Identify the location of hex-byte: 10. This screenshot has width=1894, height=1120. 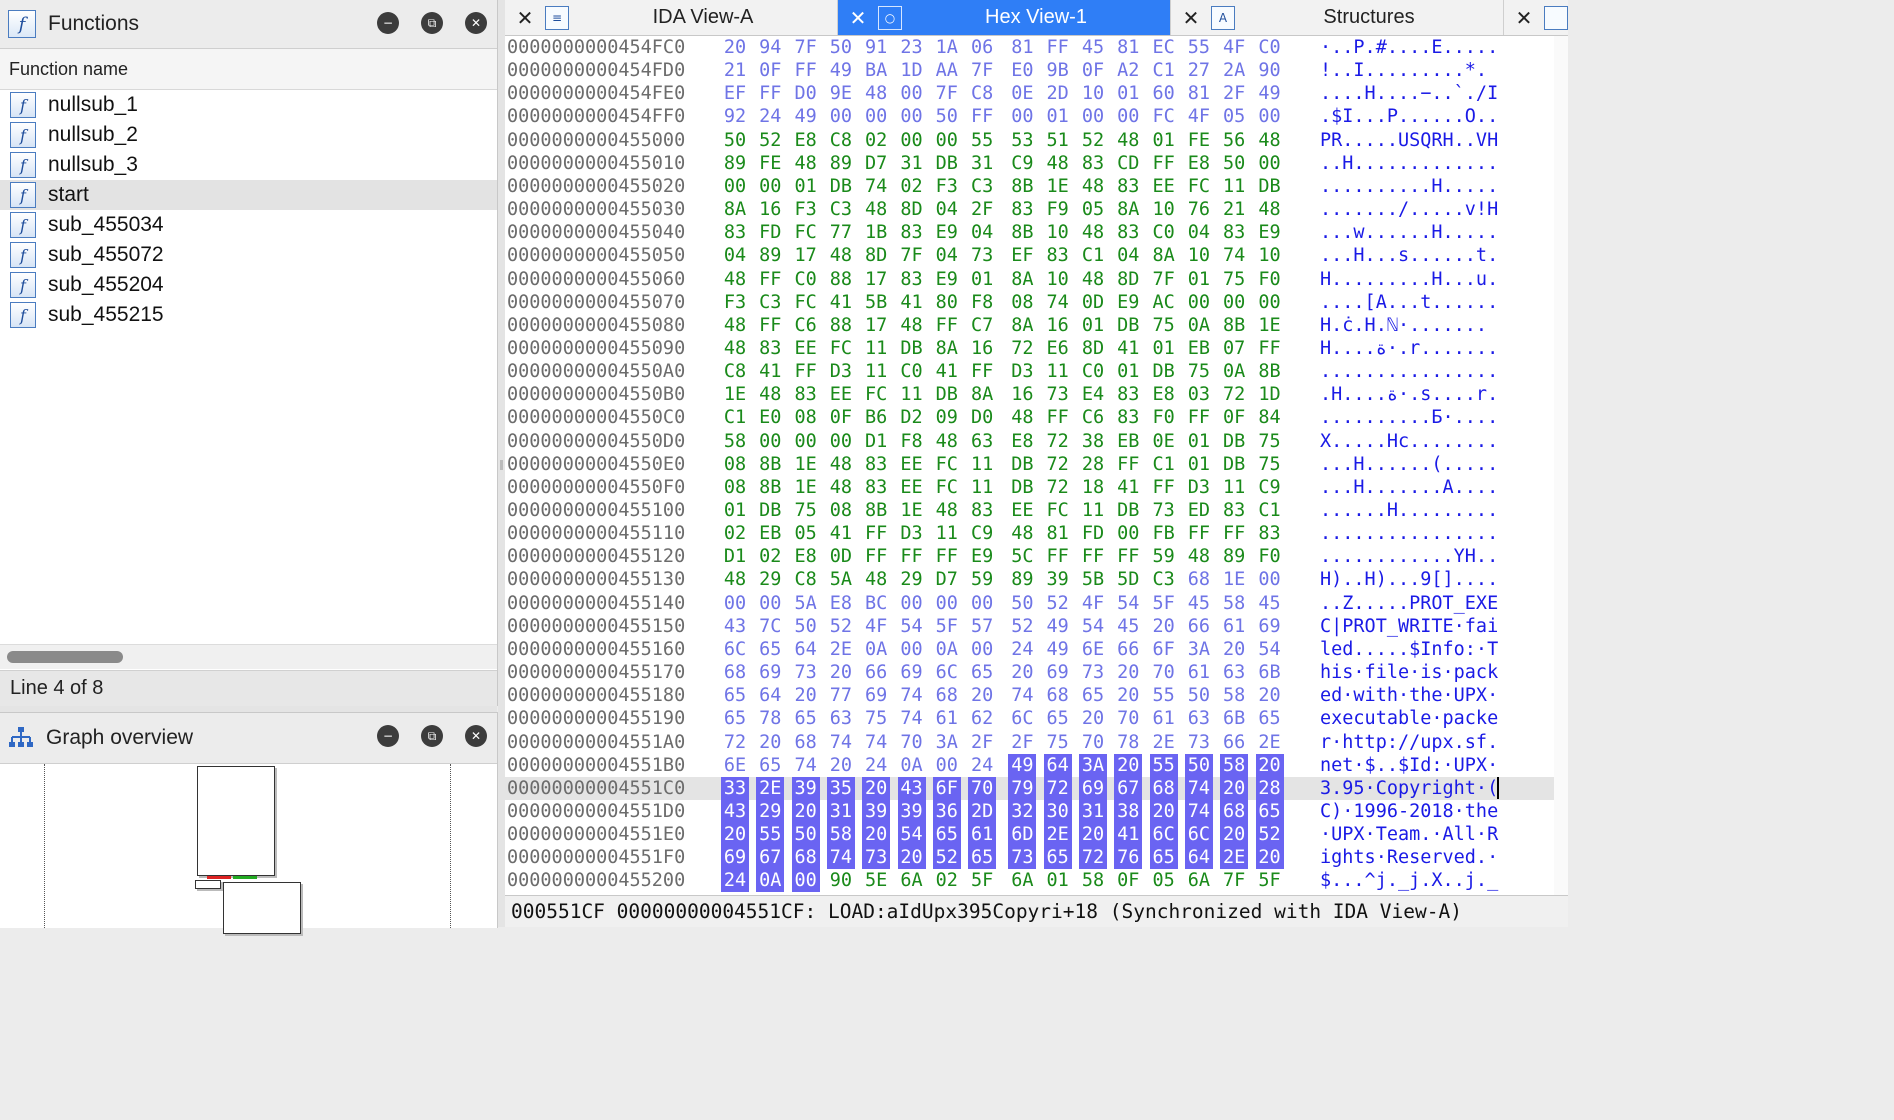
(1058, 232).